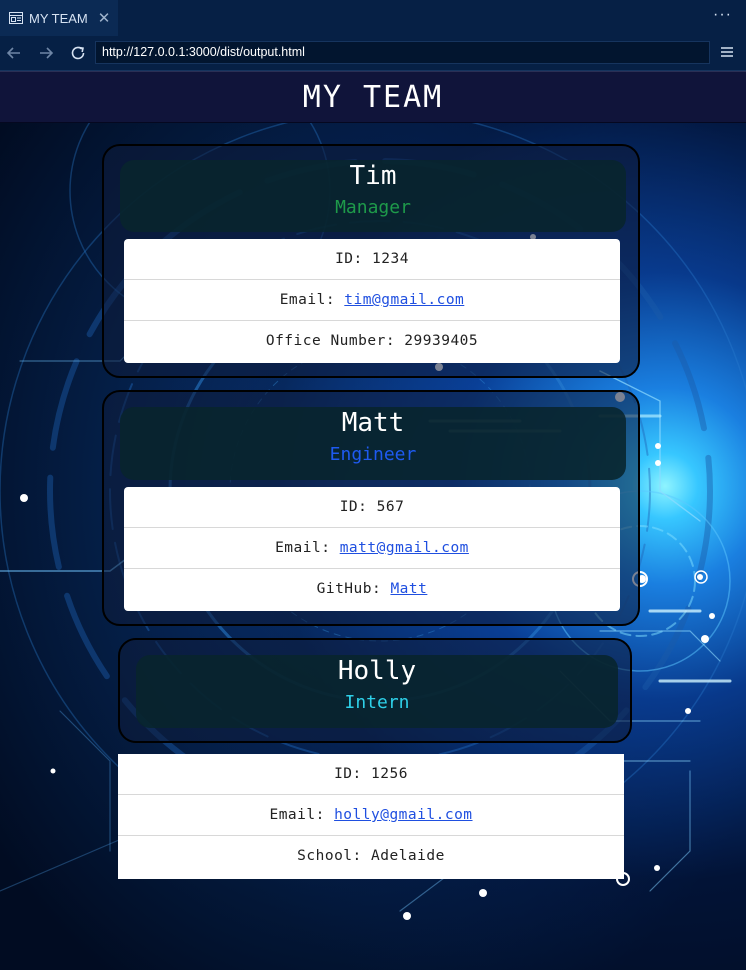  Describe the element at coordinates (404, 300) in the screenshot. I see `email-link: tim@gmail.com` at that location.